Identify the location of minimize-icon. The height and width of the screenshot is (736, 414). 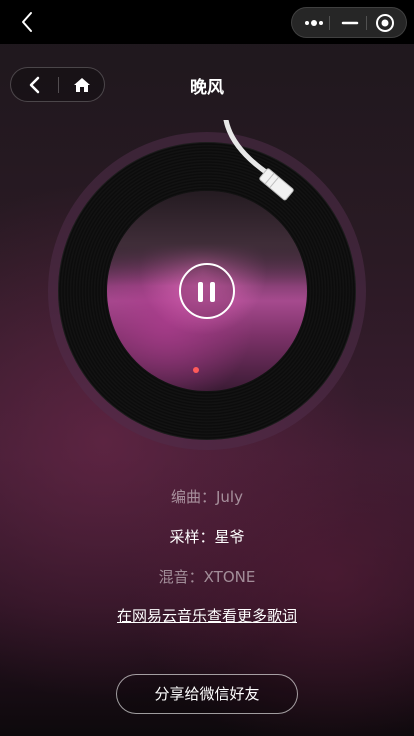
(350, 23).